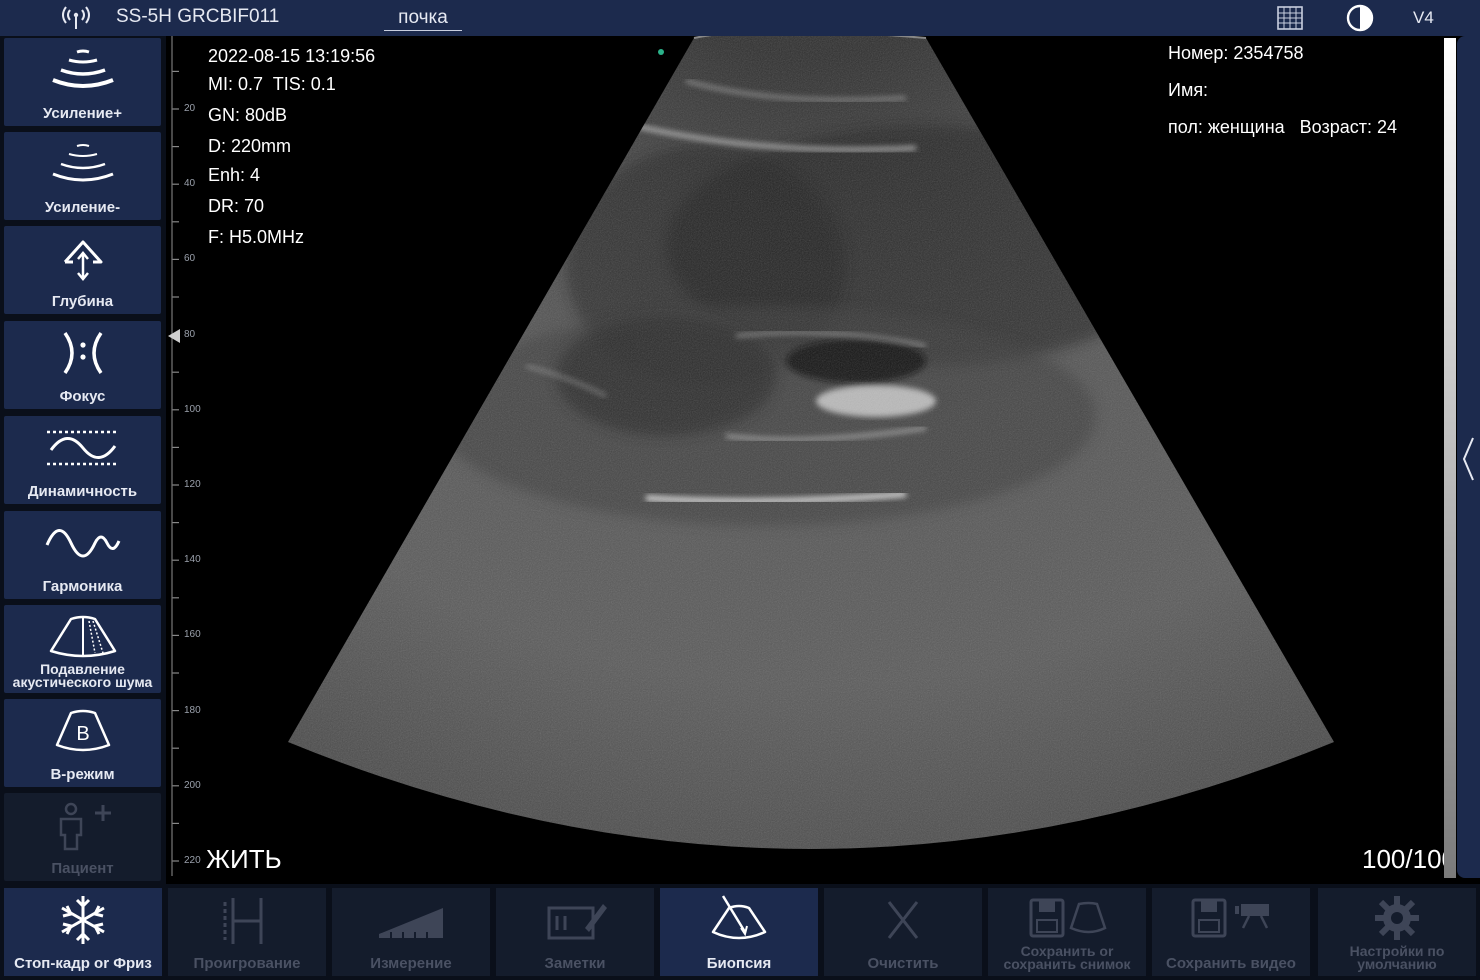 Image resolution: width=1480 pixels, height=980 pixels. What do you see at coordinates (292, 56) in the screenshot?
I see `datetime-text: 2022-08-15 13:19:56` at bounding box center [292, 56].